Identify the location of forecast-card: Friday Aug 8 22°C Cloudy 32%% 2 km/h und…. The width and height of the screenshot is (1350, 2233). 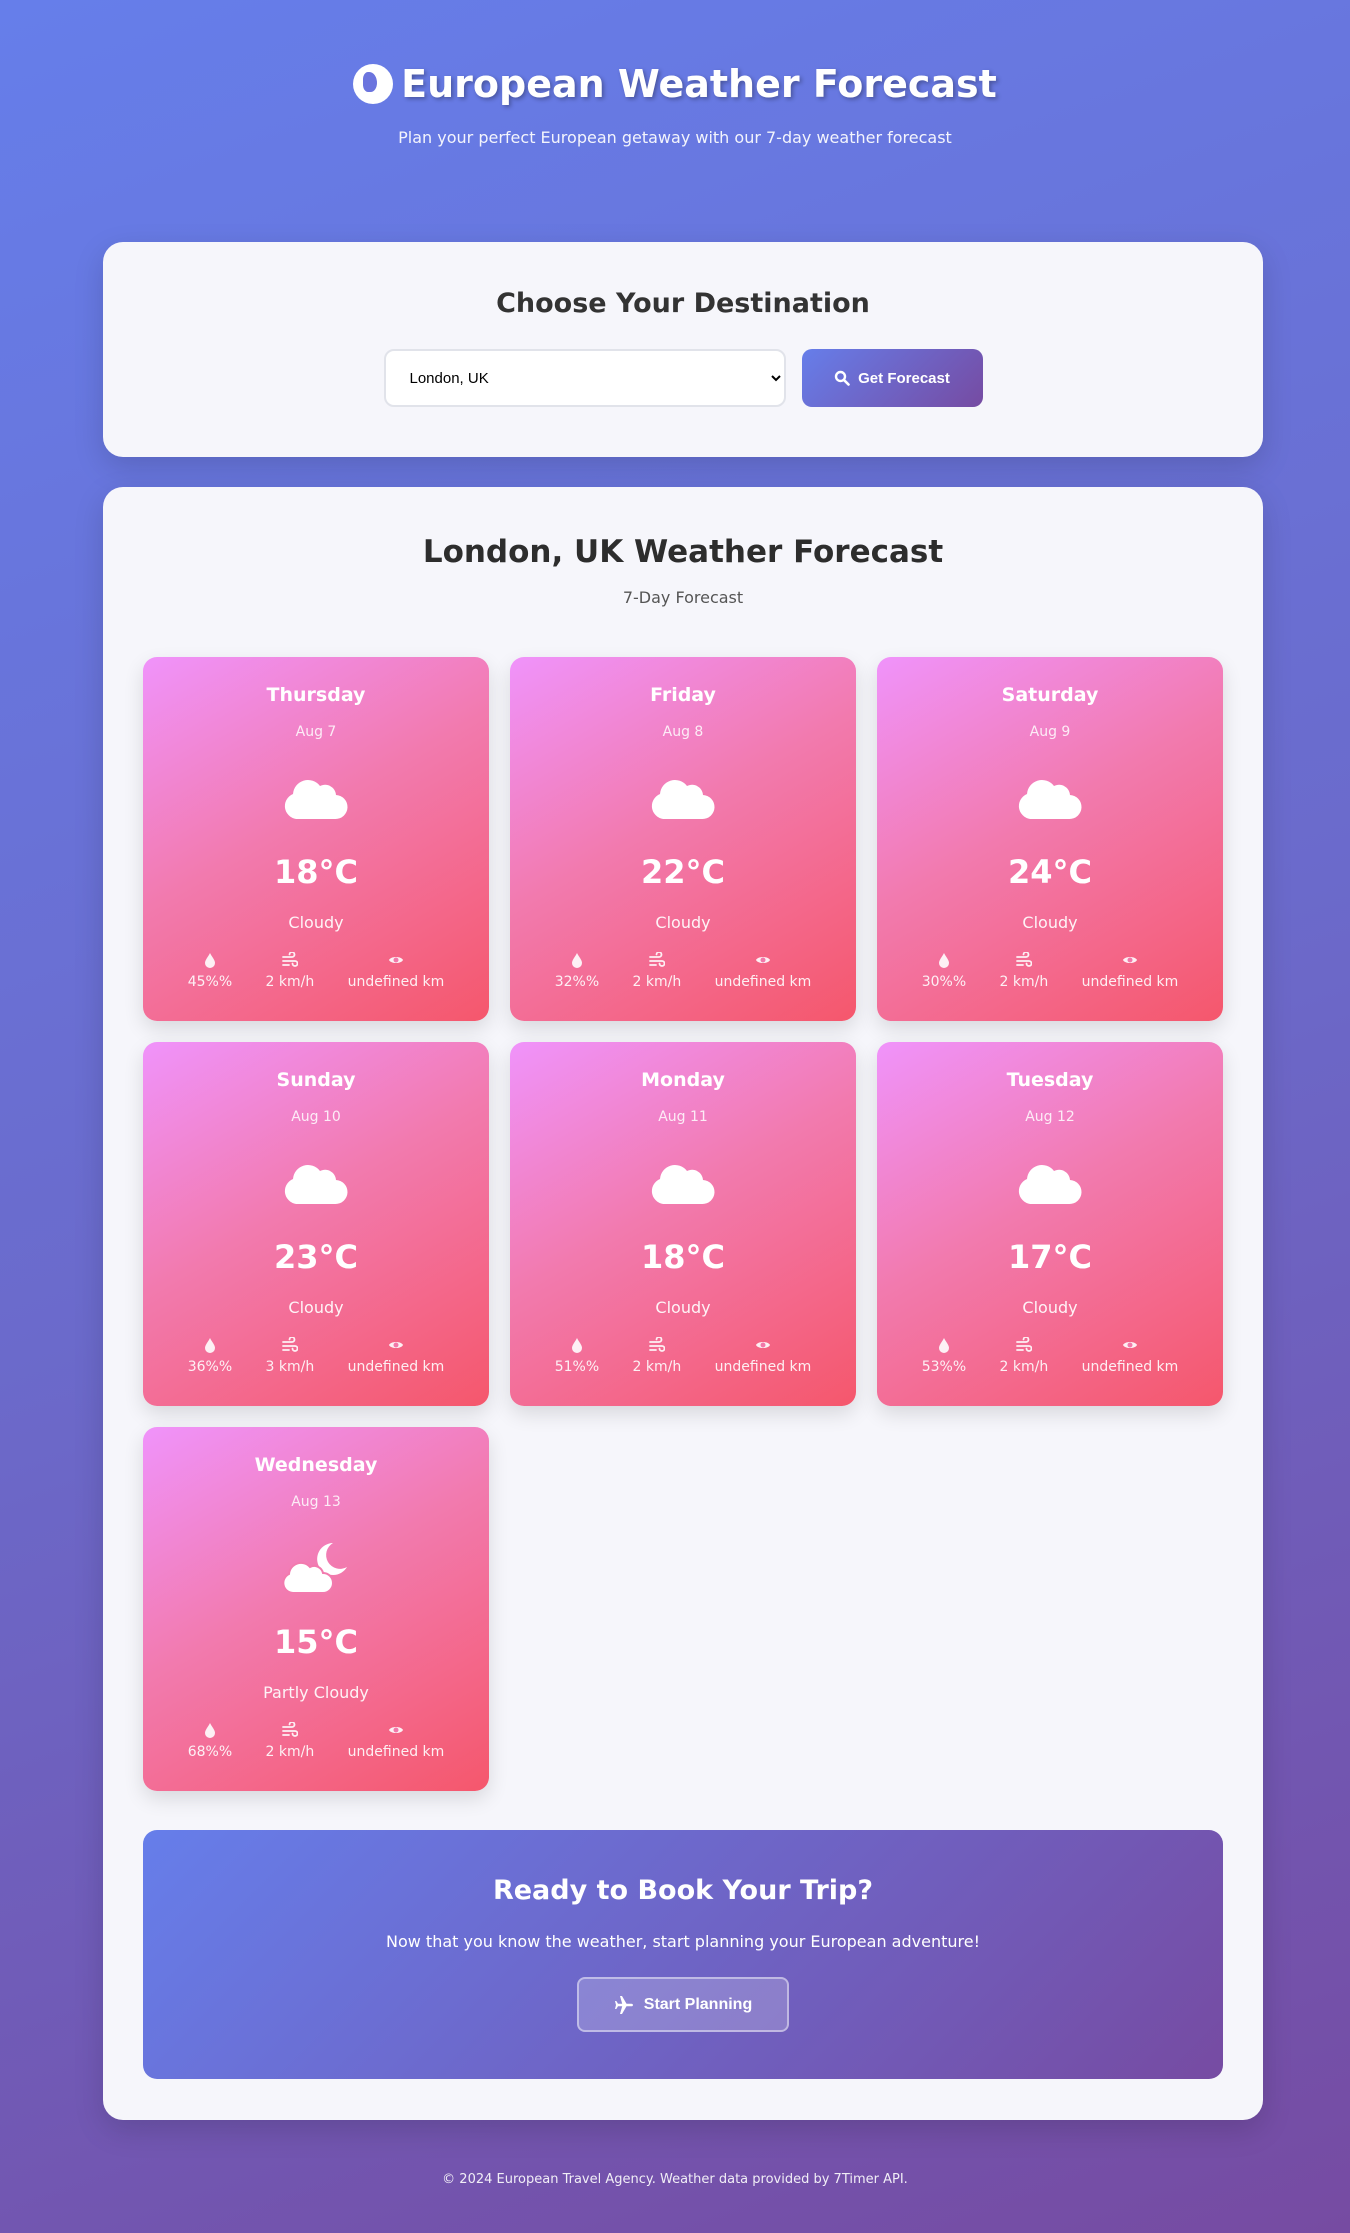
(683, 839).